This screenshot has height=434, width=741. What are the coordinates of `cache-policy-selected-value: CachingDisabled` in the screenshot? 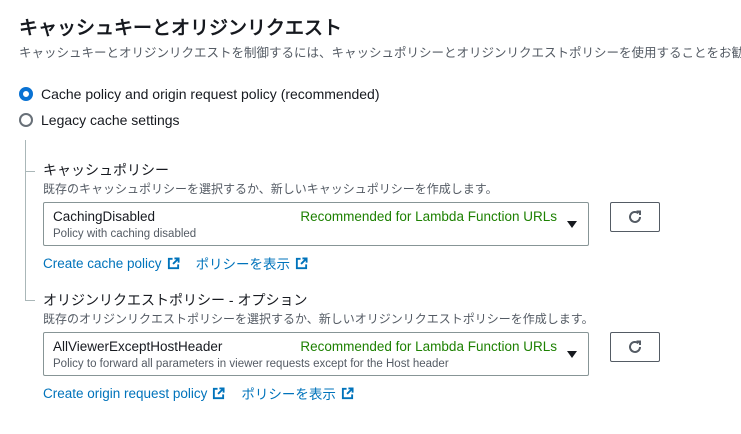 It's located at (104, 216).